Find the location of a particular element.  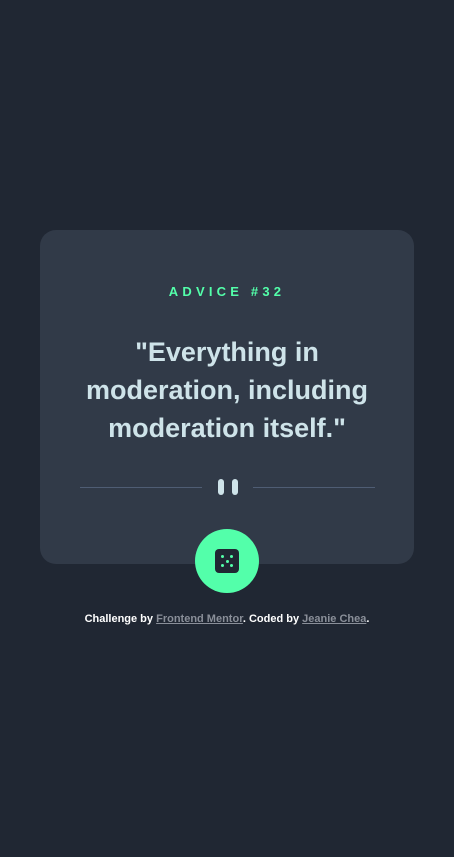

footer-suffix: . is located at coordinates (368, 619).